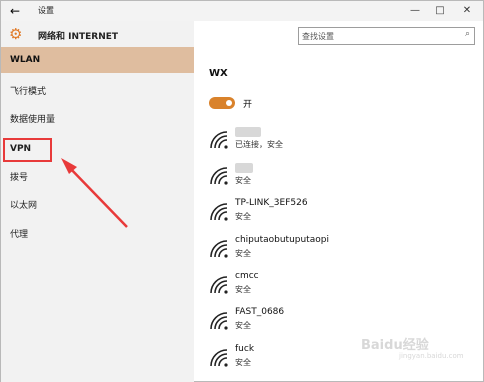 This screenshot has width=484, height=382. I want to click on search-input, so click(377, 36).